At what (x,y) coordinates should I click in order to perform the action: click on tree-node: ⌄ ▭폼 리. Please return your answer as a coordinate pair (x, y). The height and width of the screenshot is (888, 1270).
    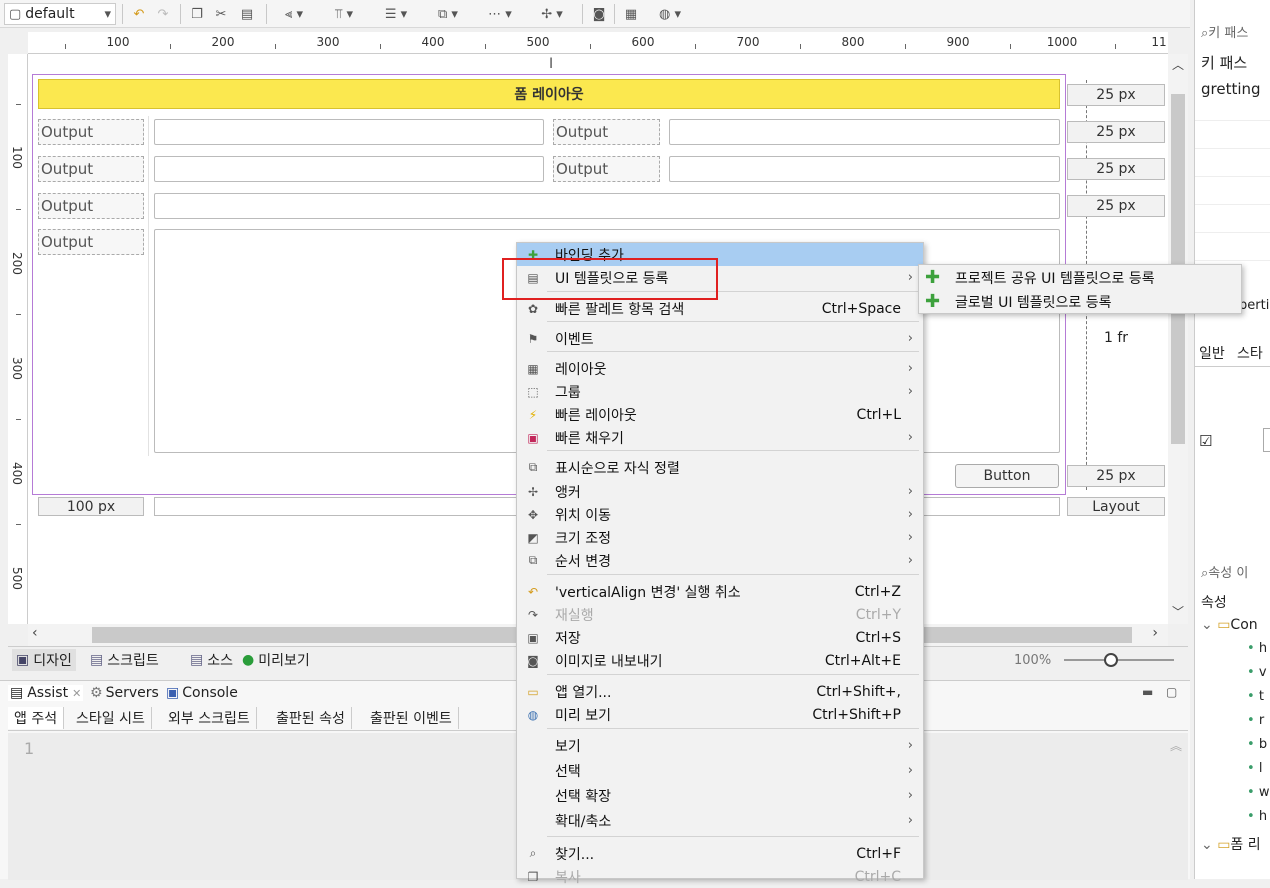
    Looking at the image, I should click on (1231, 844).